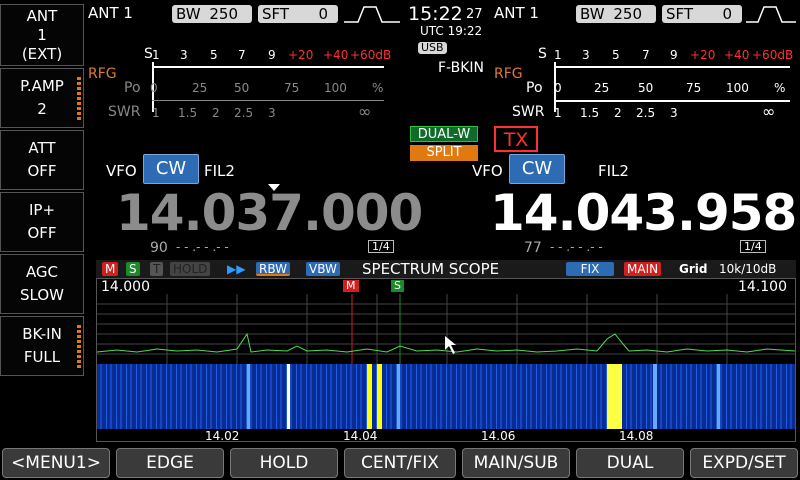  What do you see at coordinates (170, 463) in the screenshot?
I see `edge-button: EDGE` at bounding box center [170, 463].